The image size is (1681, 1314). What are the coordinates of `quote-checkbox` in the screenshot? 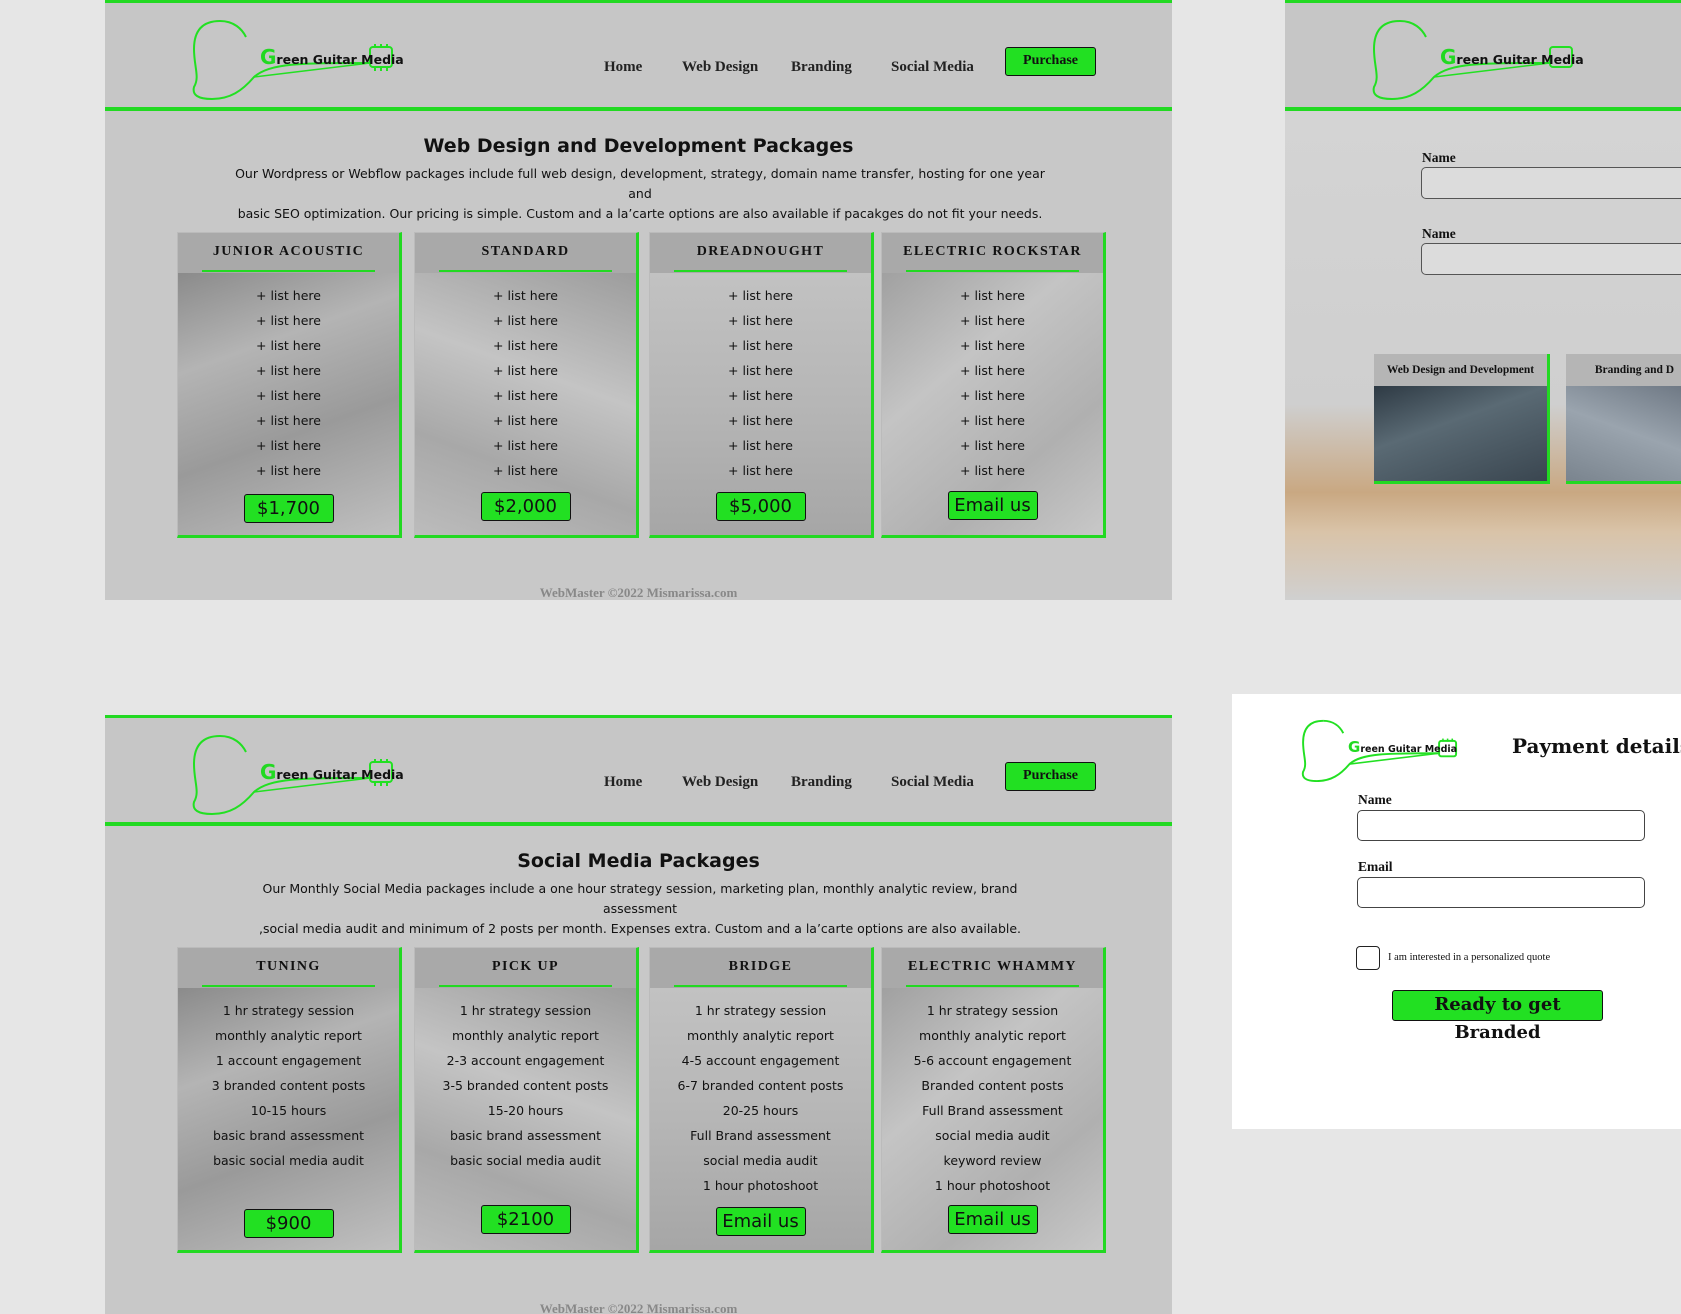 It's located at (1368, 958).